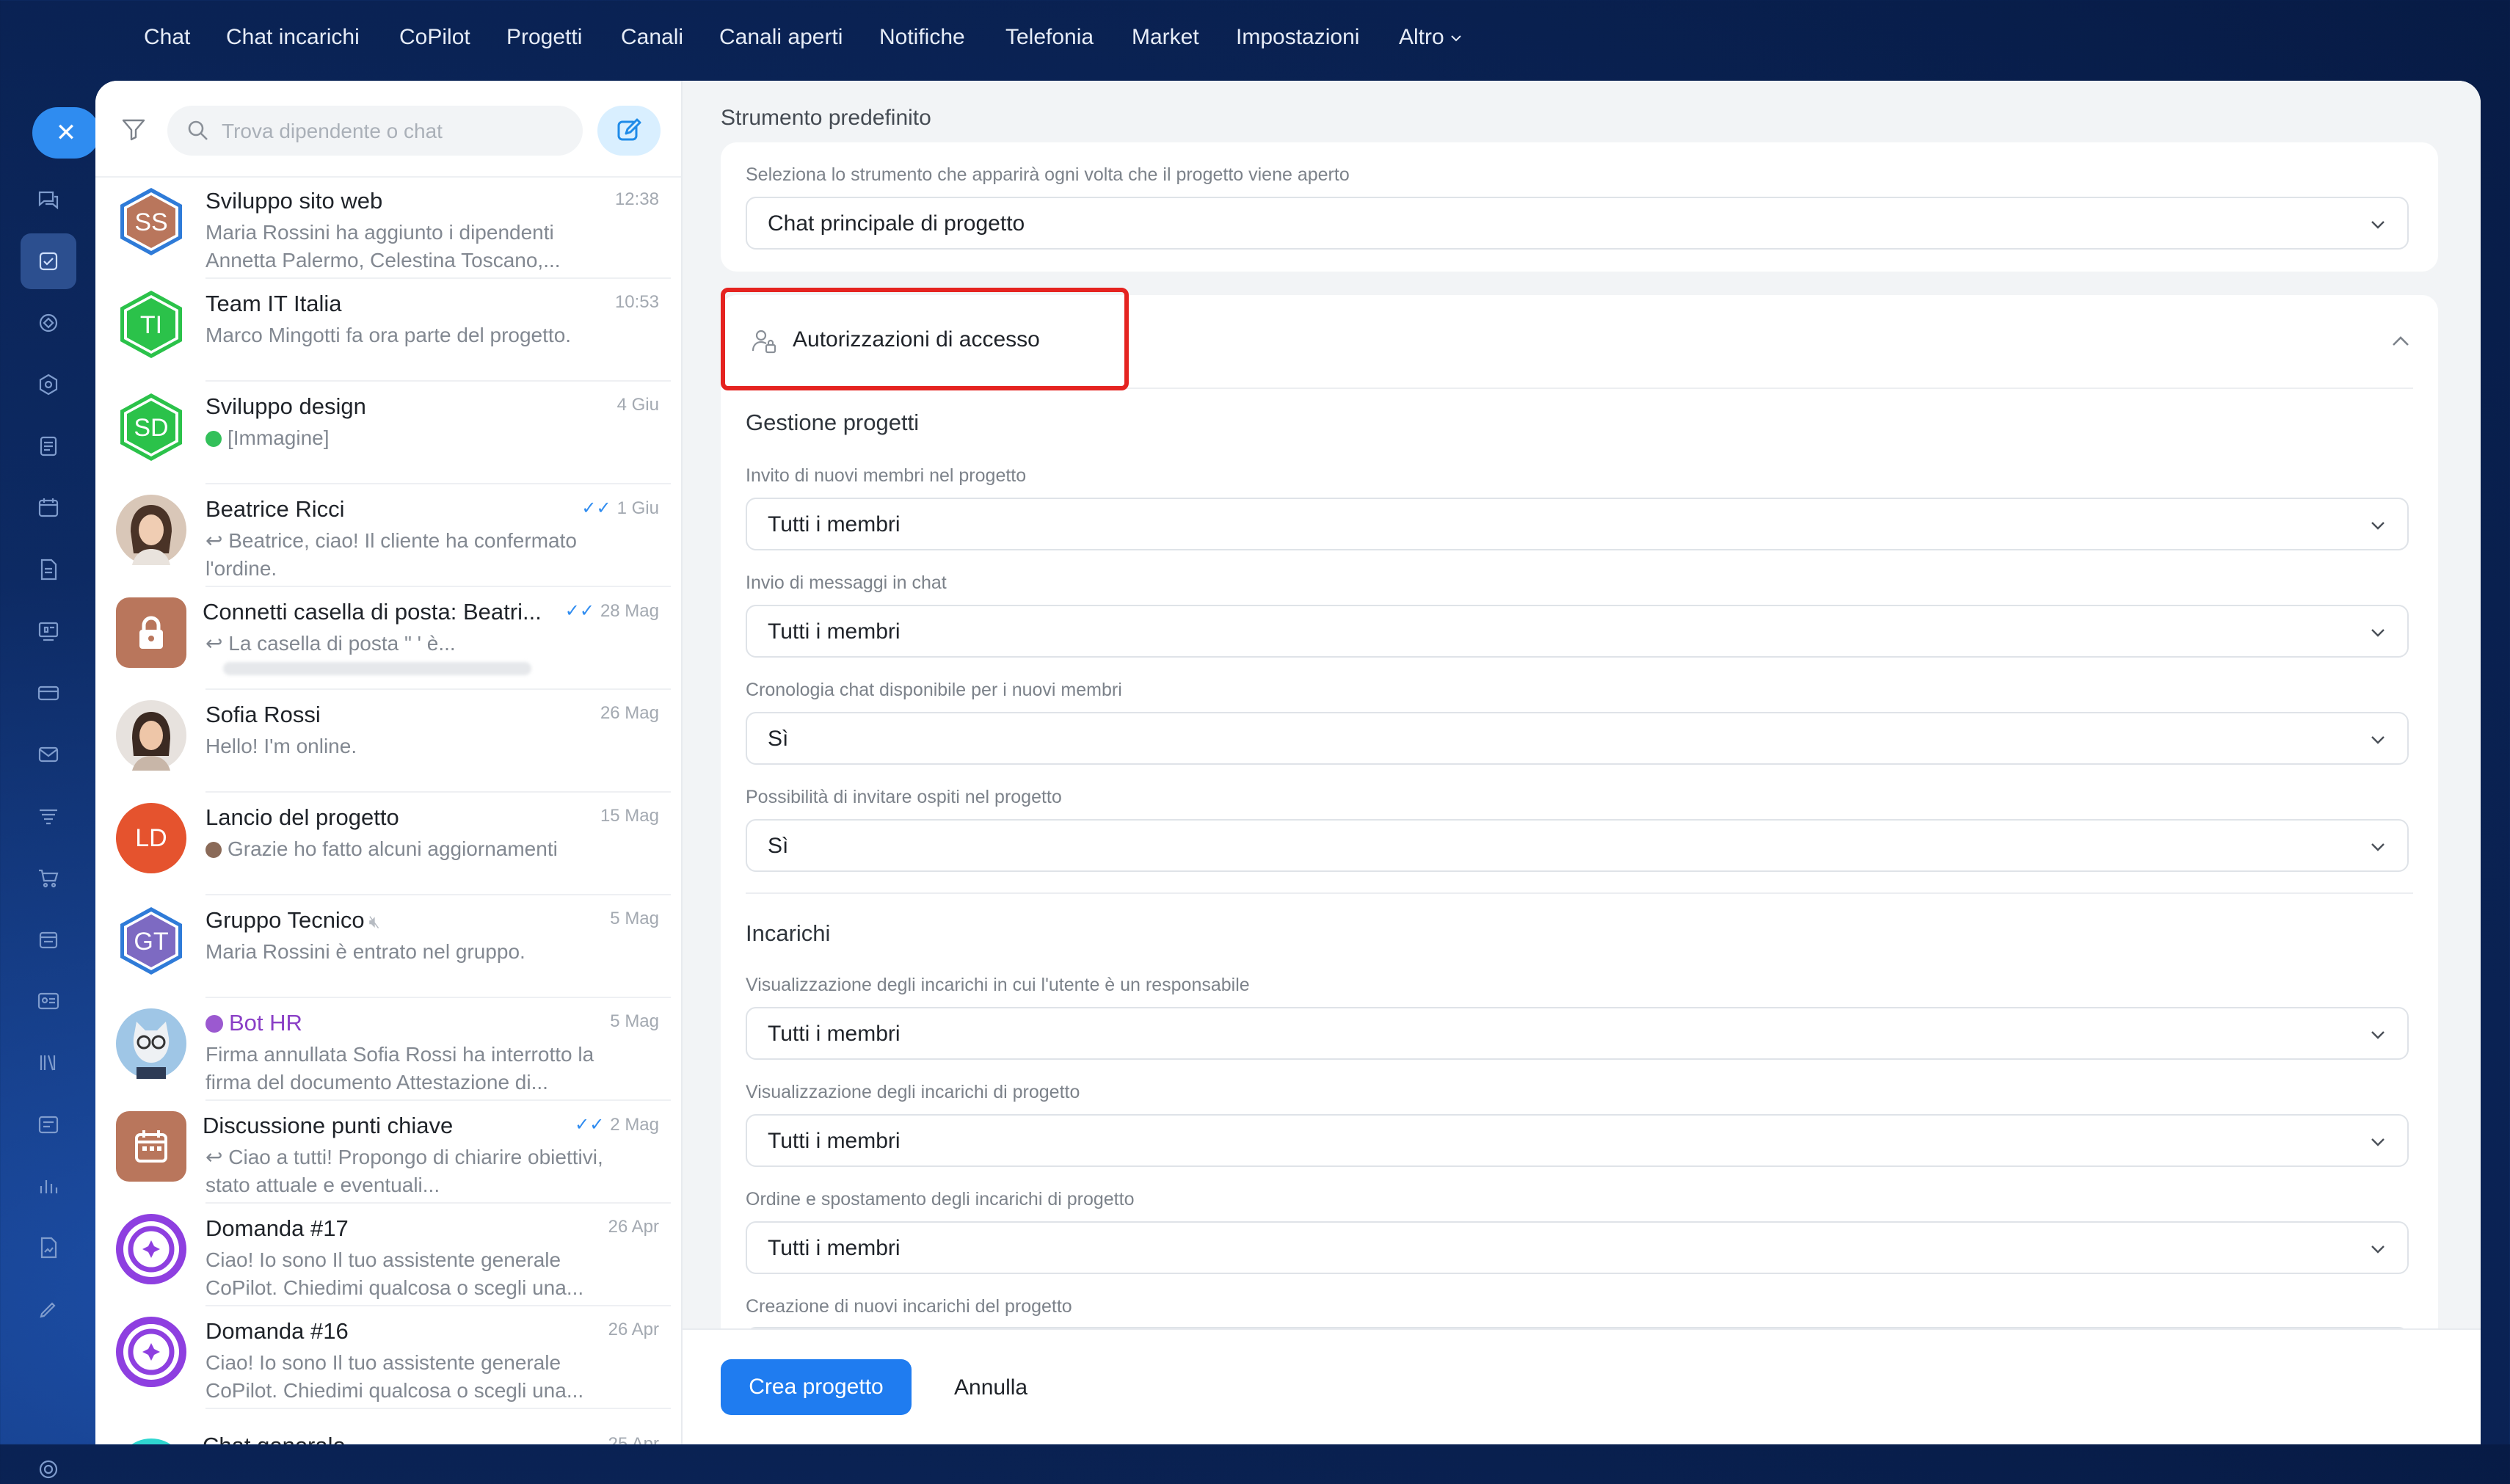 The height and width of the screenshot is (1484, 2510). Describe the element at coordinates (393, 848) in the screenshot. I see `chat-preview-text: Grazie ho fatto alcuni aggiornamenti` at that location.